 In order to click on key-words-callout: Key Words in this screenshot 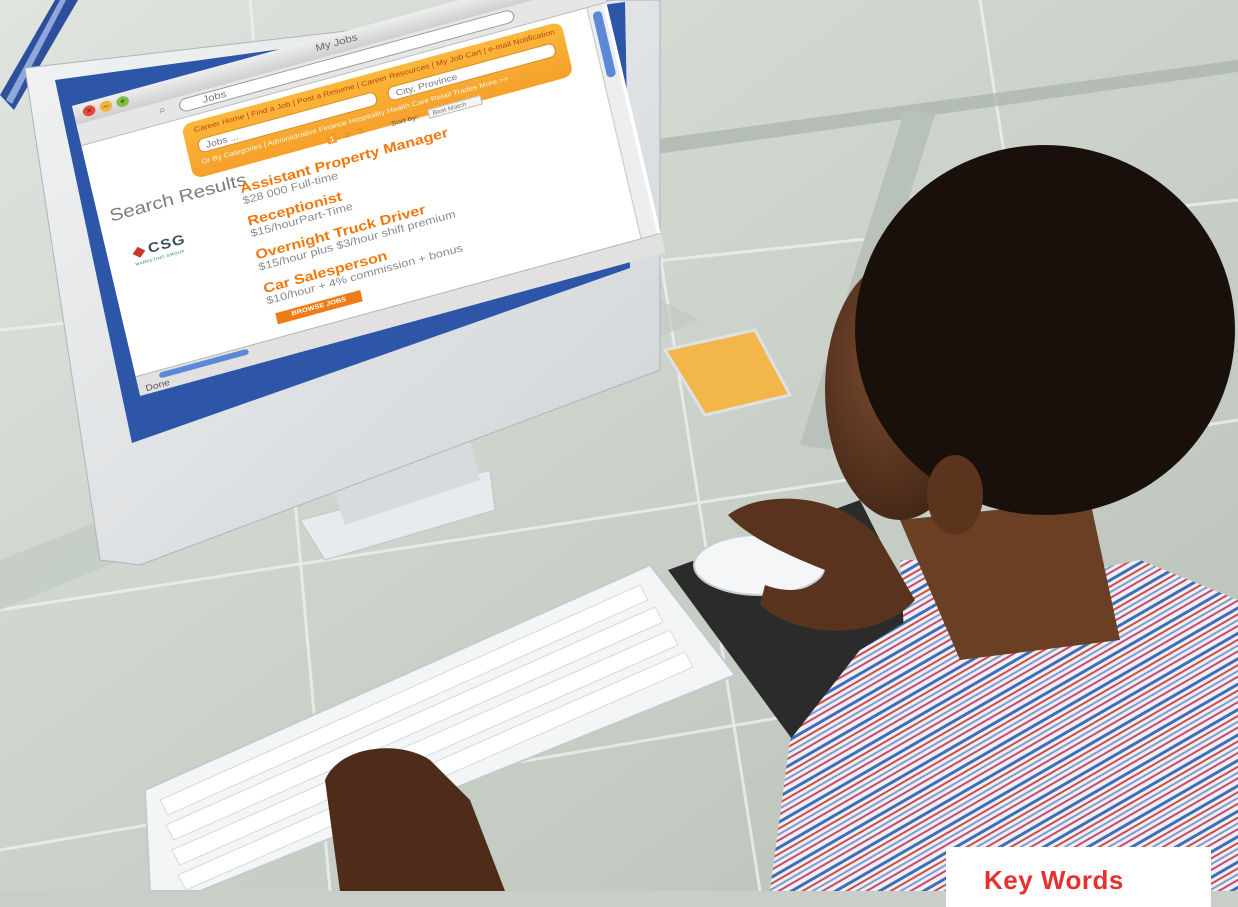, I will do `click(1078, 877)`.